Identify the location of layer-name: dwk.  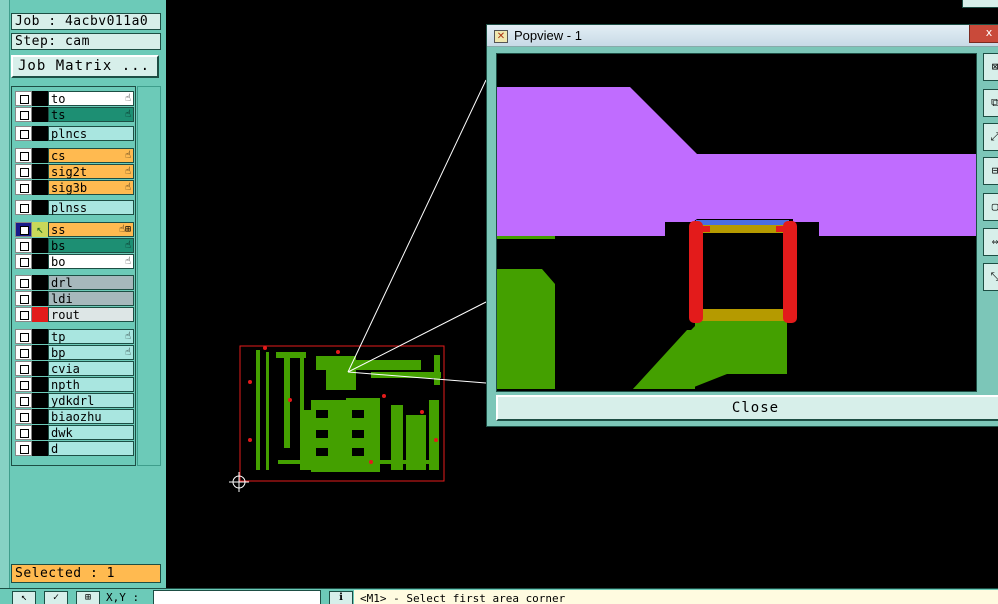
(91, 432).